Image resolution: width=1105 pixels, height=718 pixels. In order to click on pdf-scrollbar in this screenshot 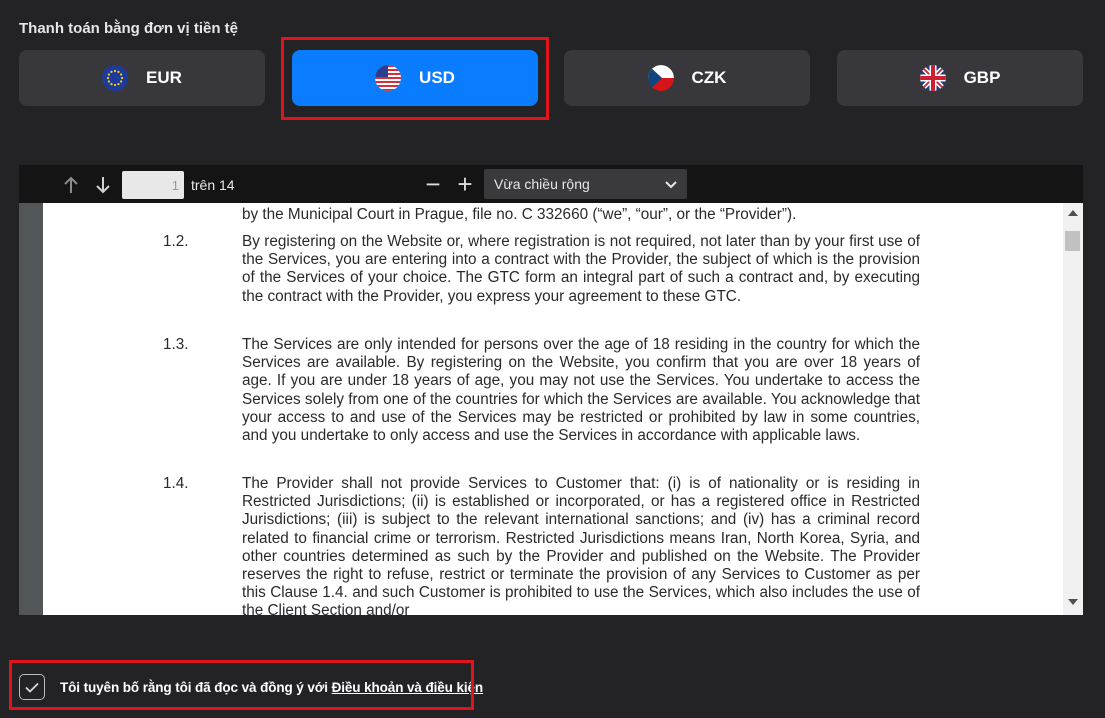, I will do `click(1073, 409)`.